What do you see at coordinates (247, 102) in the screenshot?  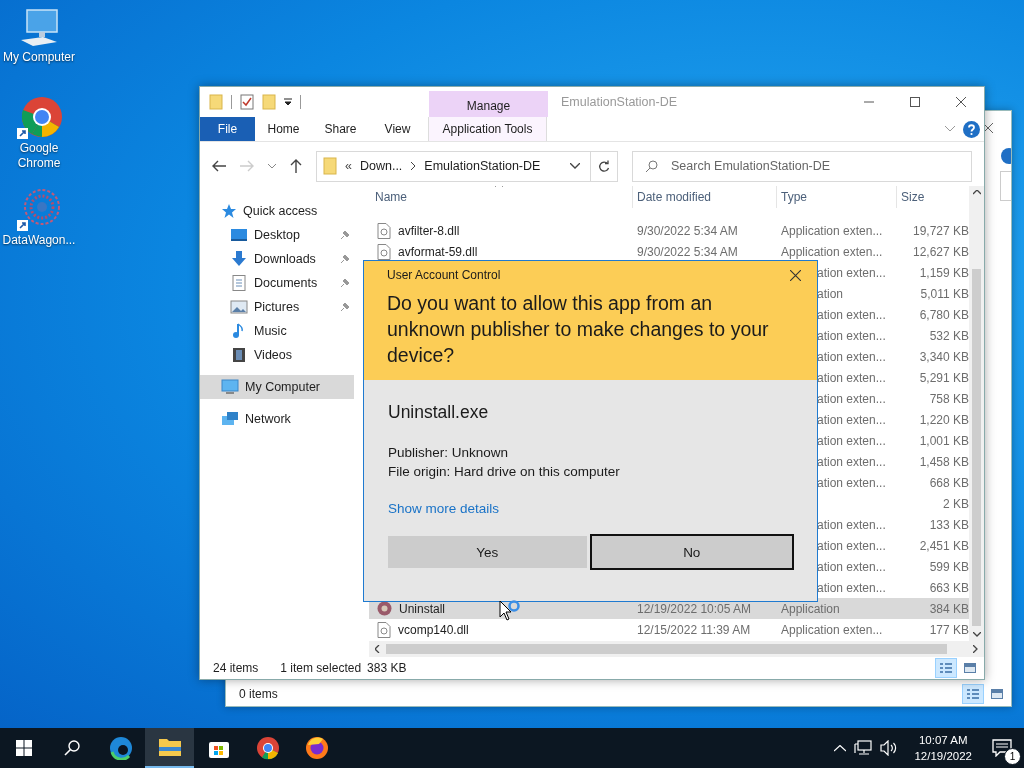 I see `properties-icon` at bounding box center [247, 102].